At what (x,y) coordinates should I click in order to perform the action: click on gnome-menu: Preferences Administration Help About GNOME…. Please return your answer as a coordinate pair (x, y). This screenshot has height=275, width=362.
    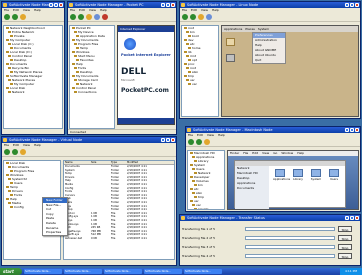
    Looking at the image, I should click on (269, 48).